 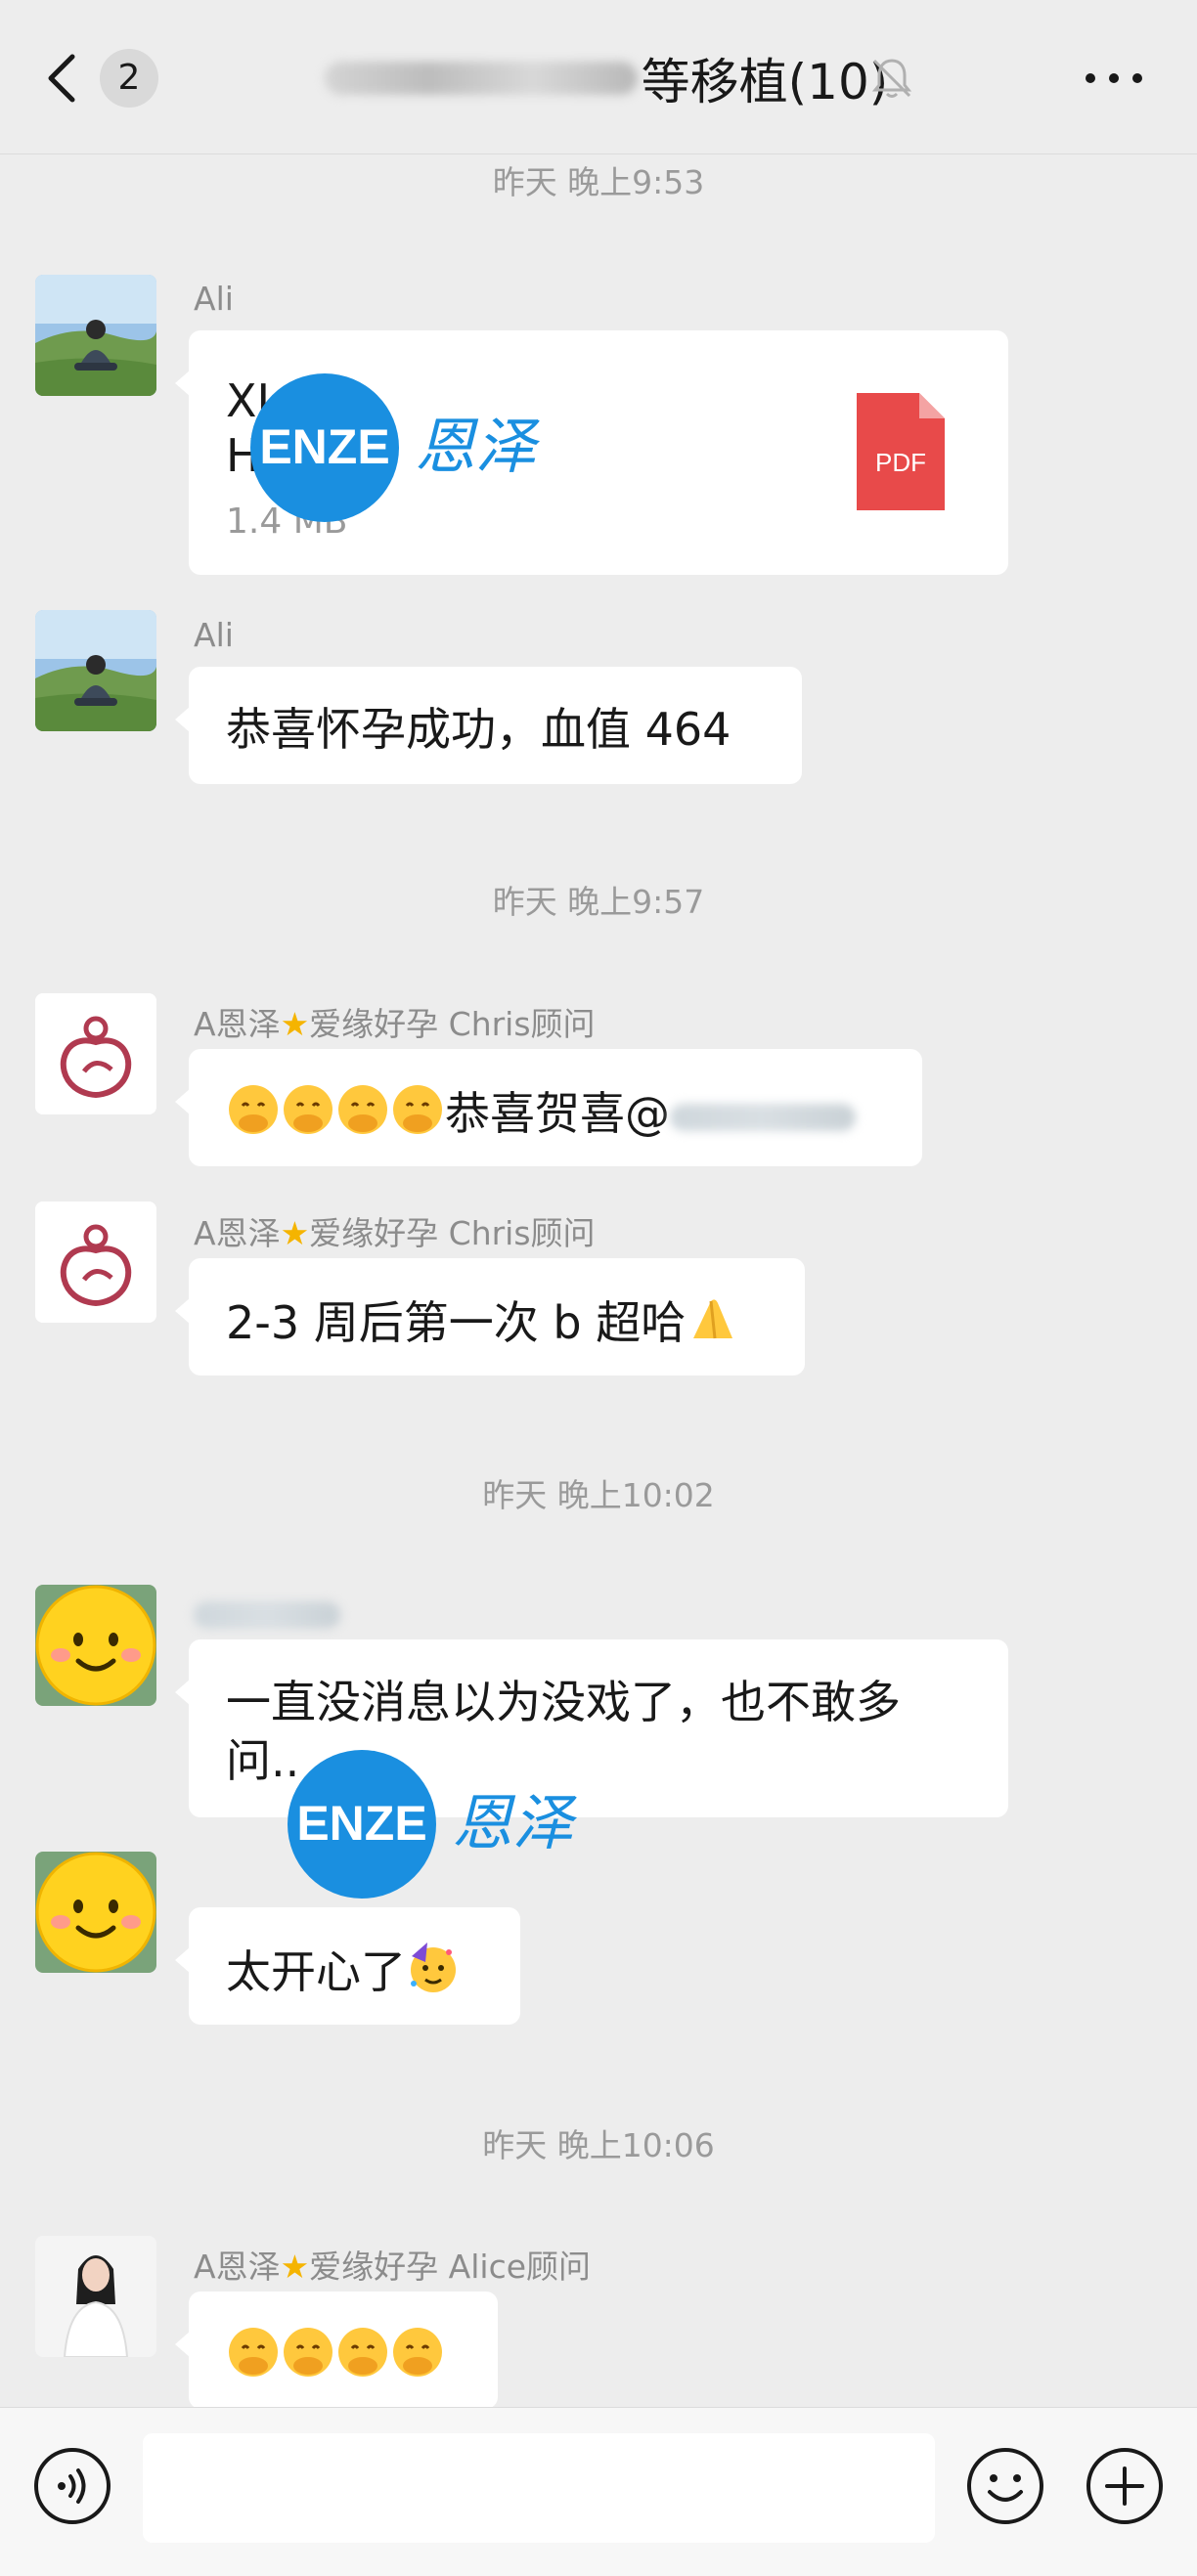 What do you see at coordinates (287, 522) in the screenshot?
I see `file-size: 1.4 MB` at bounding box center [287, 522].